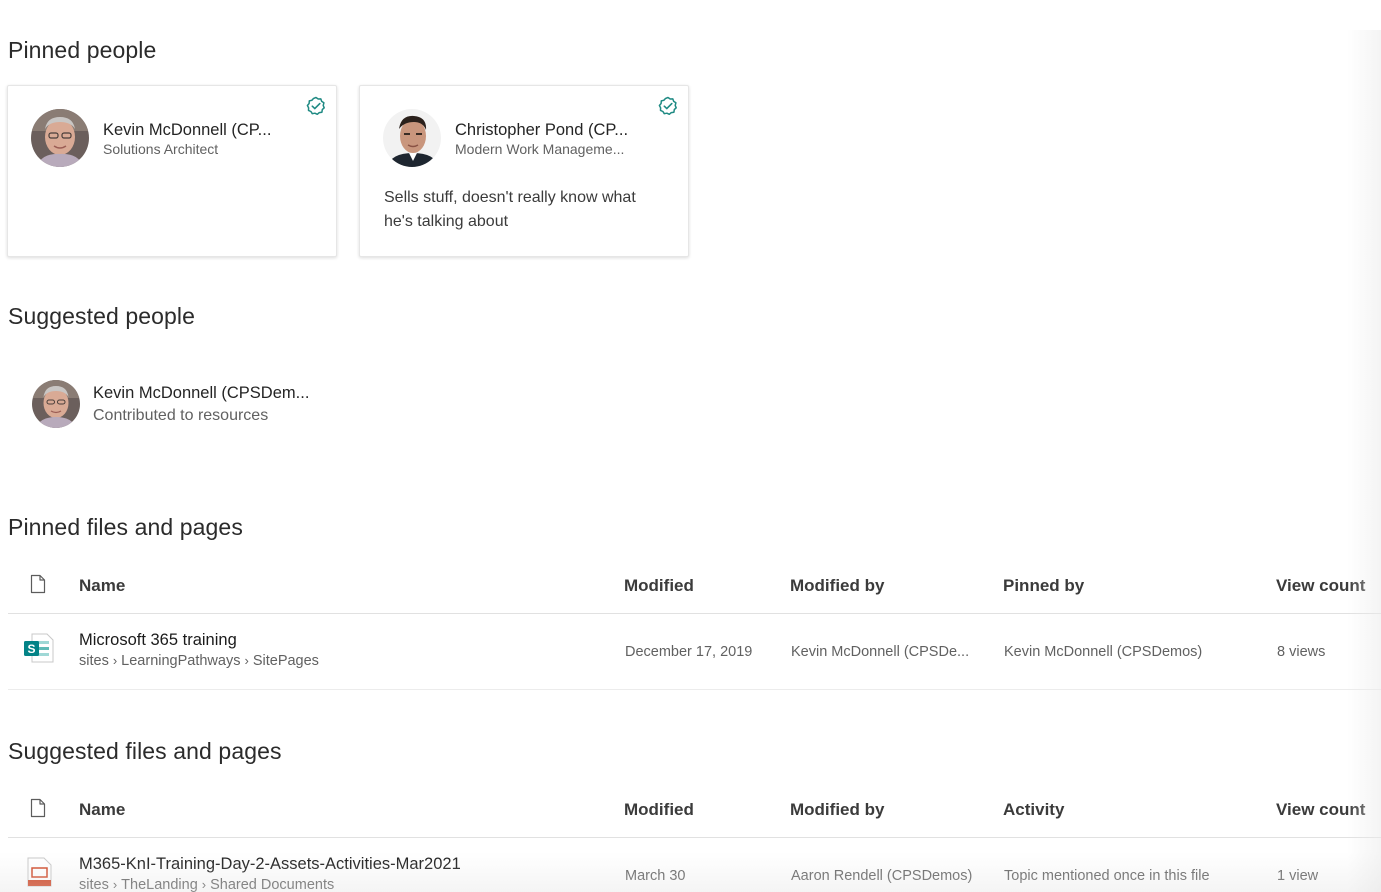 Image resolution: width=1381 pixels, height=892 pixels. Describe the element at coordinates (655, 876) in the screenshot. I see `cell-modified: March 30` at that location.